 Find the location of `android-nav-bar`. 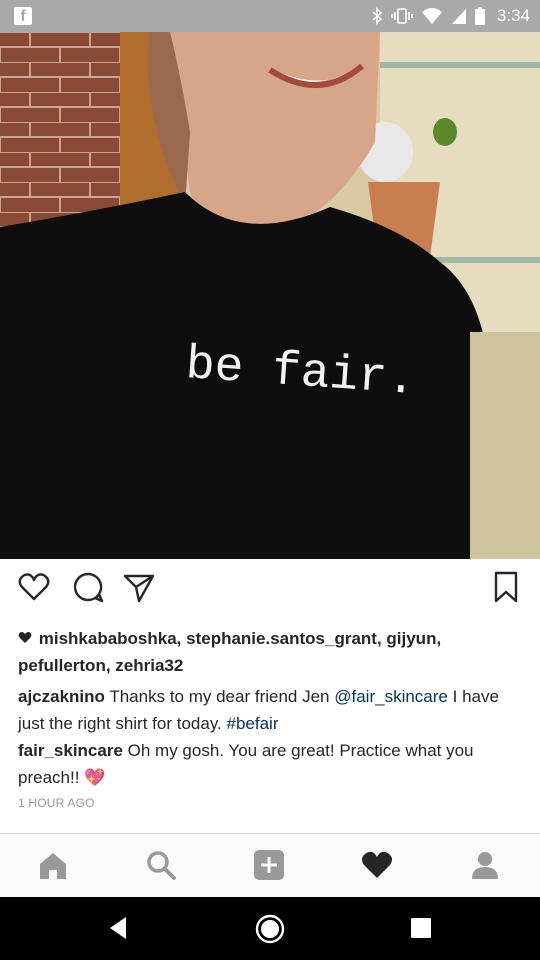

android-nav-bar is located at coordinates (270, 928).